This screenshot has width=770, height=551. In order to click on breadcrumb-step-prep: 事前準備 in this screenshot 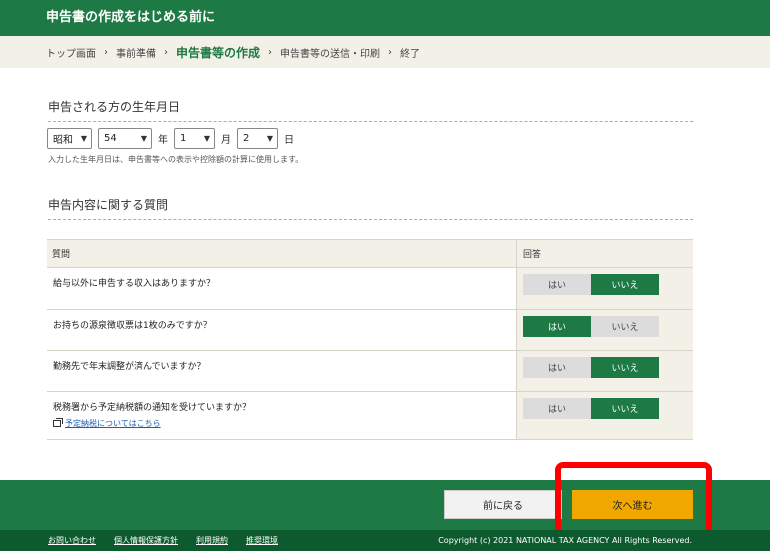, I will do `click(136, 54)`.